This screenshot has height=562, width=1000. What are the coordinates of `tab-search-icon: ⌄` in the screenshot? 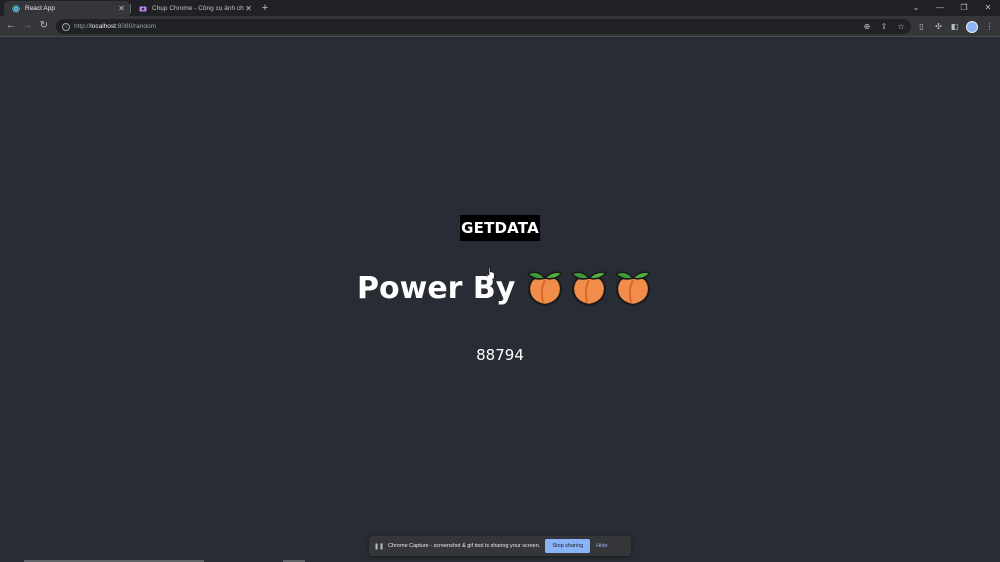 It's located at (916, 8).